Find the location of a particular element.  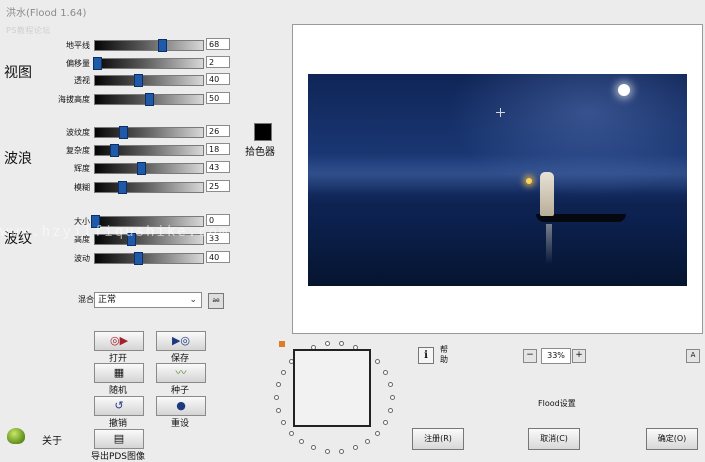

reset-label: 重设 is located at coordinates (179, 424).